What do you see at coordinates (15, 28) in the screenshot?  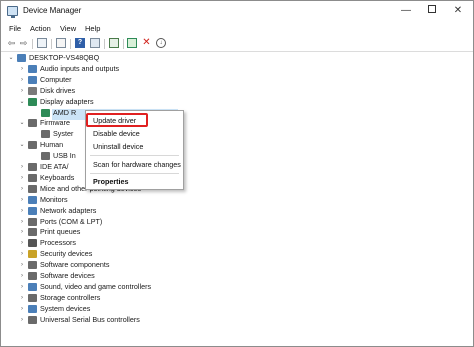 I see `menu-file: File` at bounding box center [15, 28].